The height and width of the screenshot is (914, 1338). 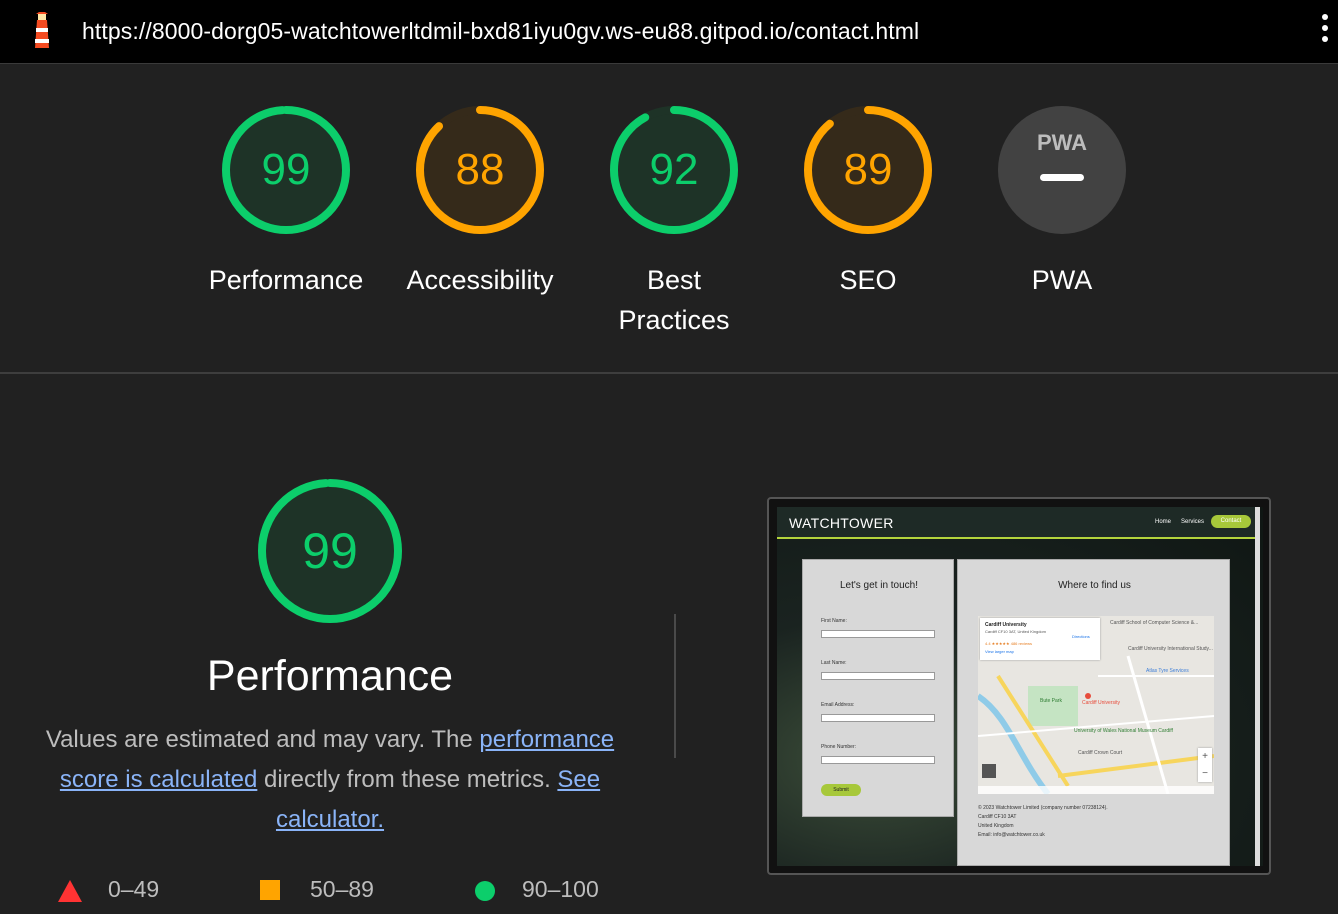 What do you see at coordinates (407, 779) in the screenshot?
I see `desc-text: directly from these metrics.` at bounding box center [407, 779].